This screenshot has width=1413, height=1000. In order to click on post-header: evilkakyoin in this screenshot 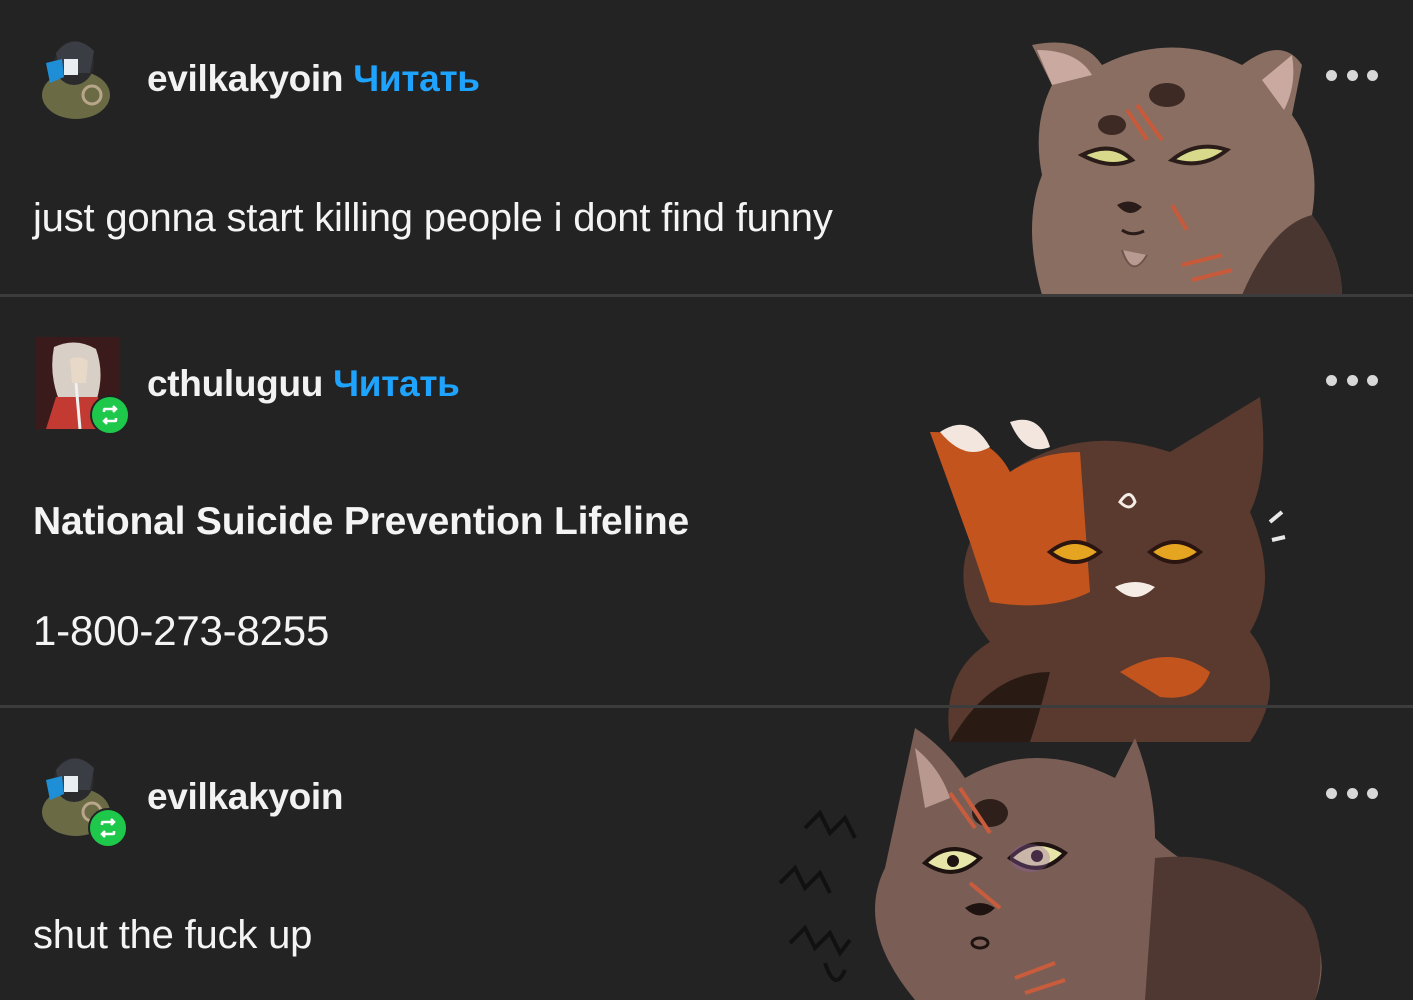, I will do `click(245, 797)`.